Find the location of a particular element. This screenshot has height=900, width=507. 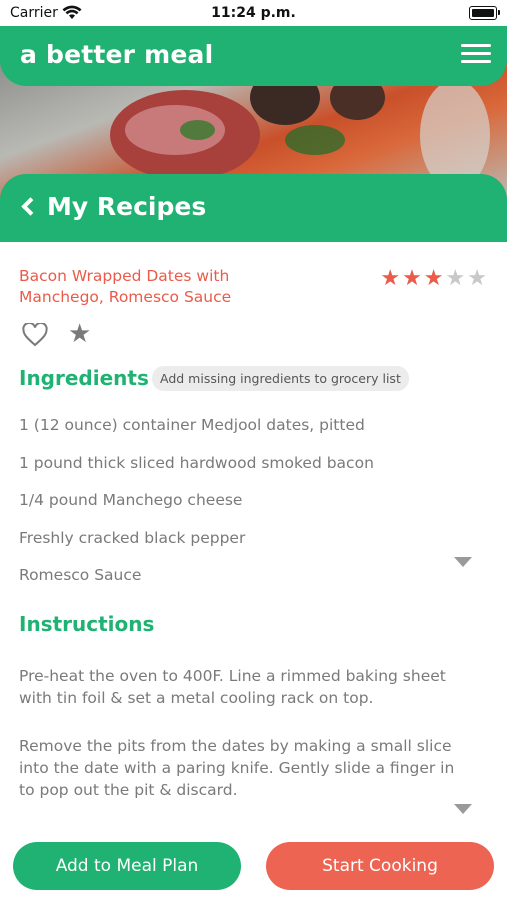

status-bar: Carrier 11:24 p.m. is located at coordinates (253, 13).